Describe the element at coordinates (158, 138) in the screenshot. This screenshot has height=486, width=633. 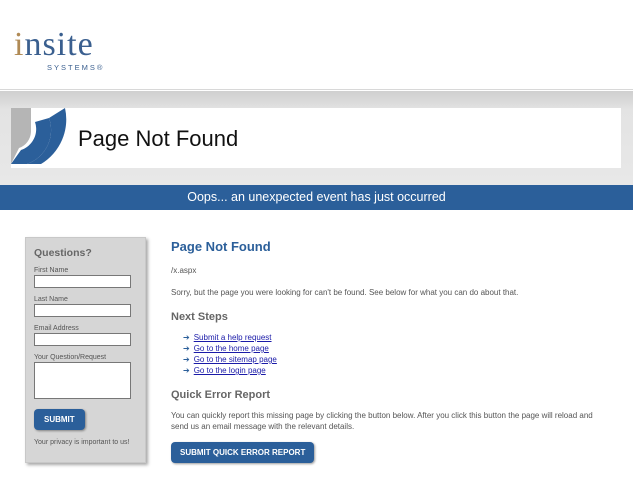
I see `page-title: Page Not Found` at that location.